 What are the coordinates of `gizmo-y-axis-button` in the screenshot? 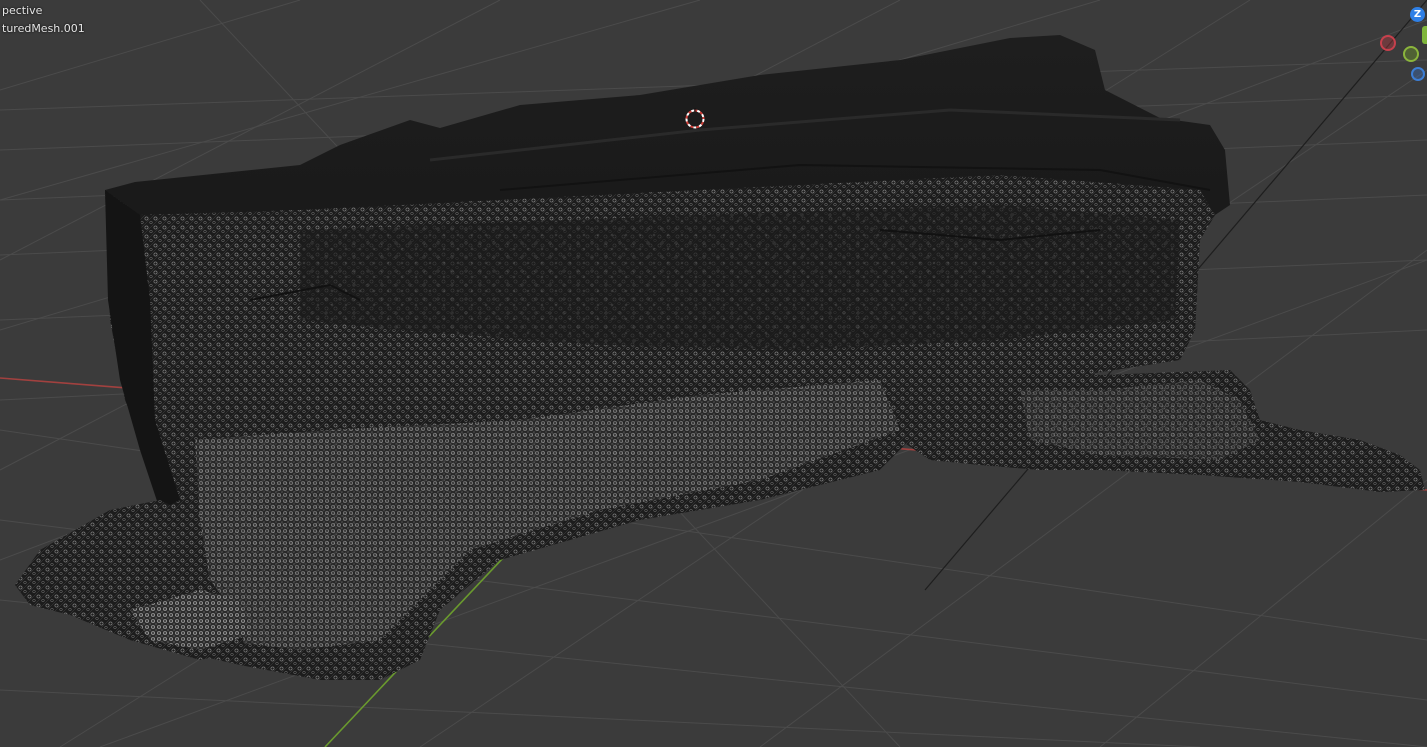 It's located at (1424, 35).